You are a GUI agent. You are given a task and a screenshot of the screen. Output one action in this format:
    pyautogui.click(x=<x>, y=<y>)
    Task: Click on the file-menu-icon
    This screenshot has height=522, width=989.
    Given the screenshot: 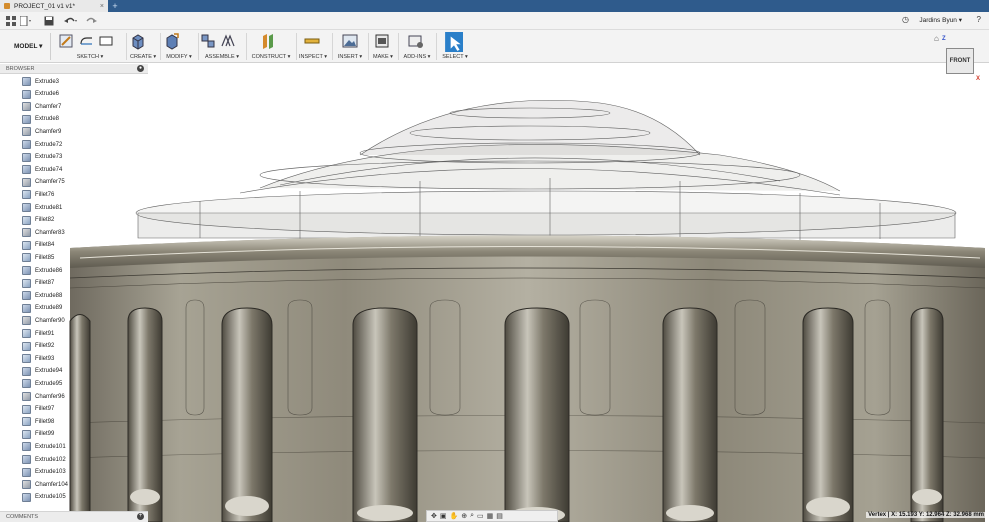 What is the action you would take?
    pyautogui.click(x=26, y=21)
    